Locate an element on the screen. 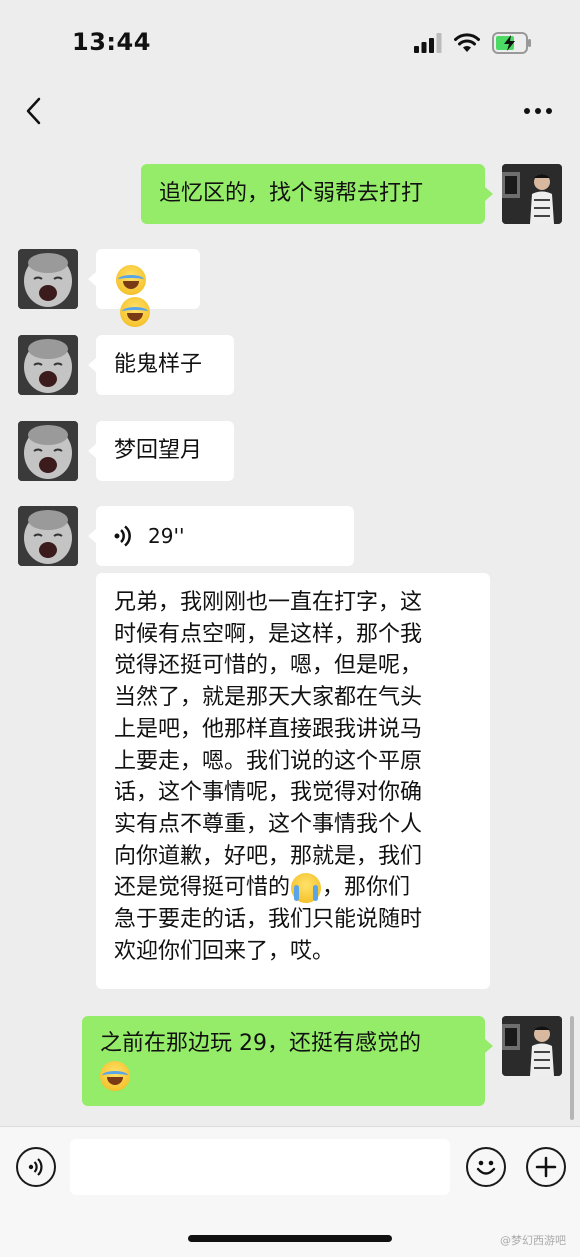 This screenshot has width=580, height=1257. message-line: 上是吧，他那样直接跟我讲说马 is located at coordinates (268, 729).